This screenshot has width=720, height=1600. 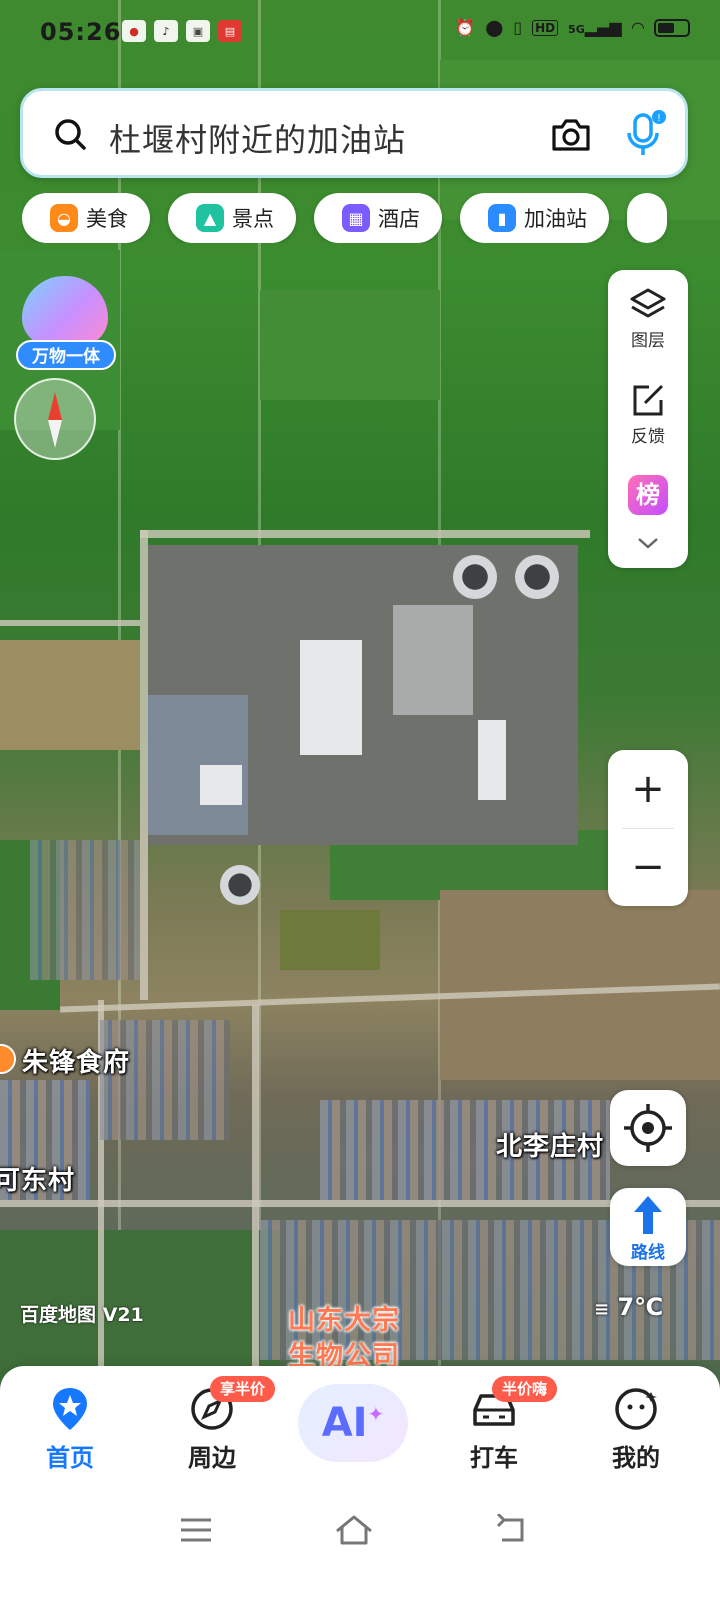 What do you see at coordinates (648, 1253) in the screenshot?
I see `route-label: 路线` at bounding box center [648, 1253].